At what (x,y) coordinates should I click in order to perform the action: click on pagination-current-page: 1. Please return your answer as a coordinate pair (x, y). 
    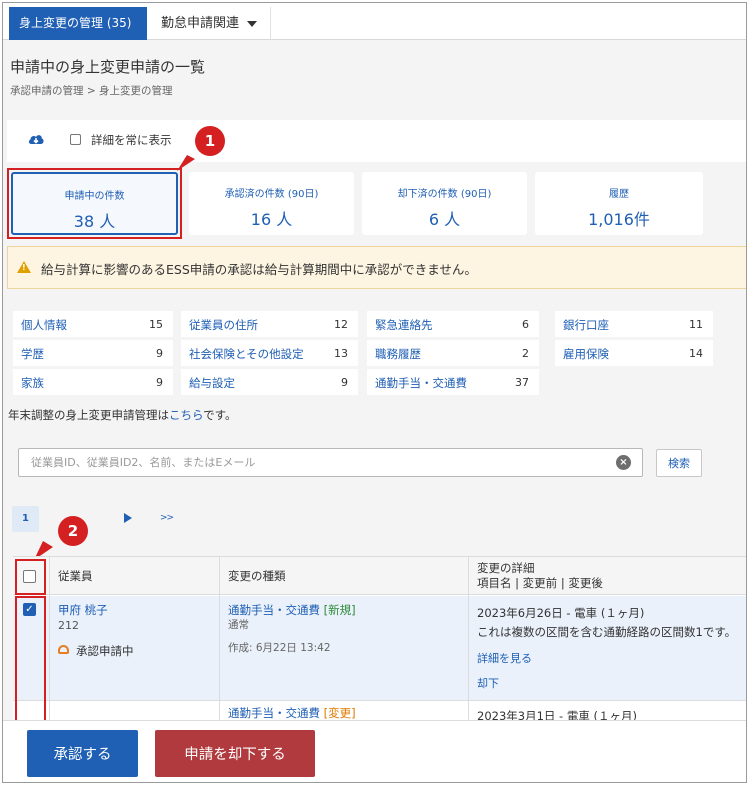
    Looking at the image, I should click on (25, 519).